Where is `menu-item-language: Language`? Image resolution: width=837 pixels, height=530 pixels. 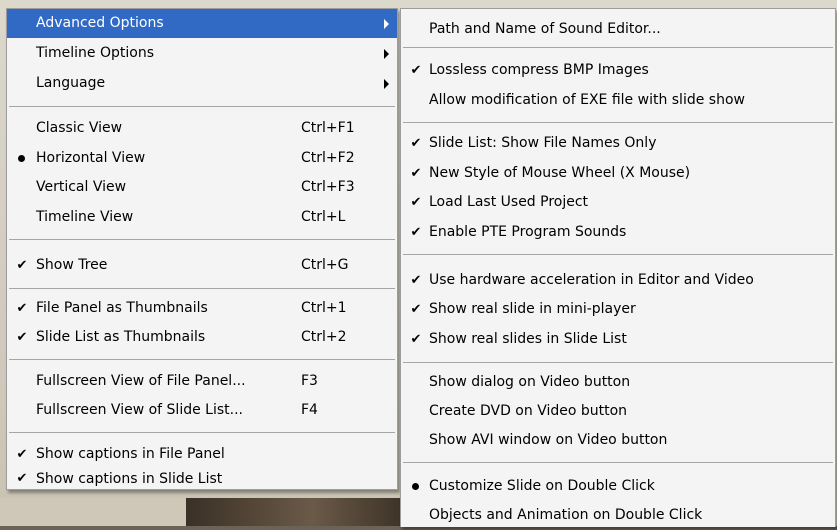
menu-item-language: Language is located at coordinates (202, 83).